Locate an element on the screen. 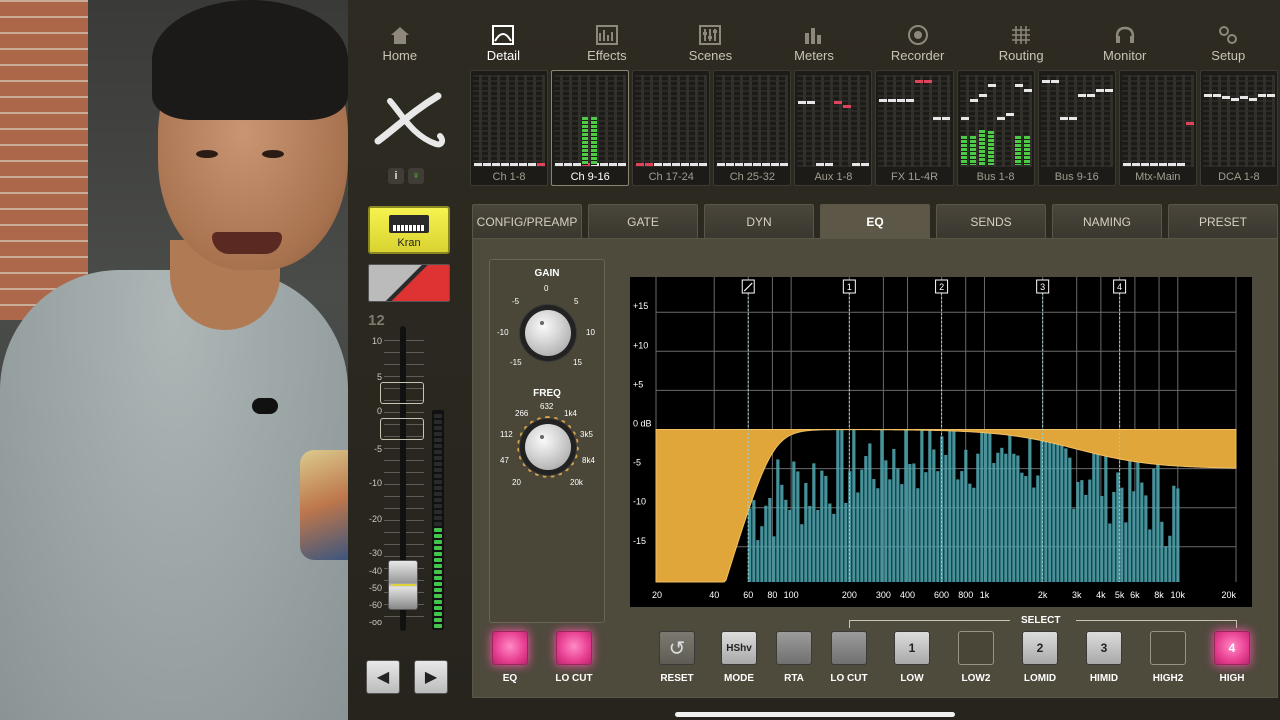  band-locut-button is located at coordinates (849, 648).